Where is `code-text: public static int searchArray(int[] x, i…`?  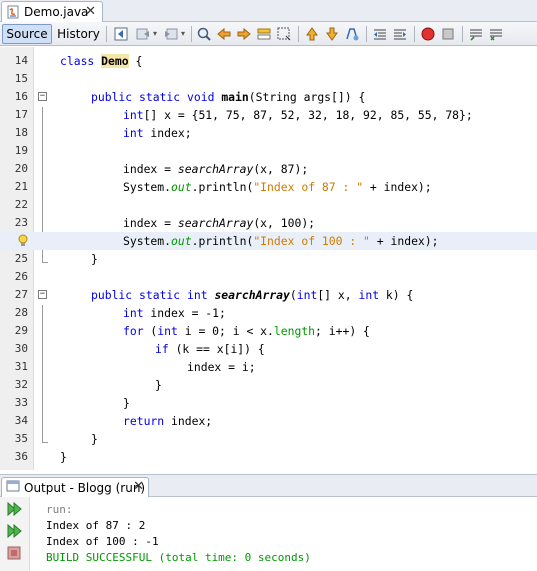 code-text: public static int searchArray(int[] x, i… is located at coordinates (252, 295).